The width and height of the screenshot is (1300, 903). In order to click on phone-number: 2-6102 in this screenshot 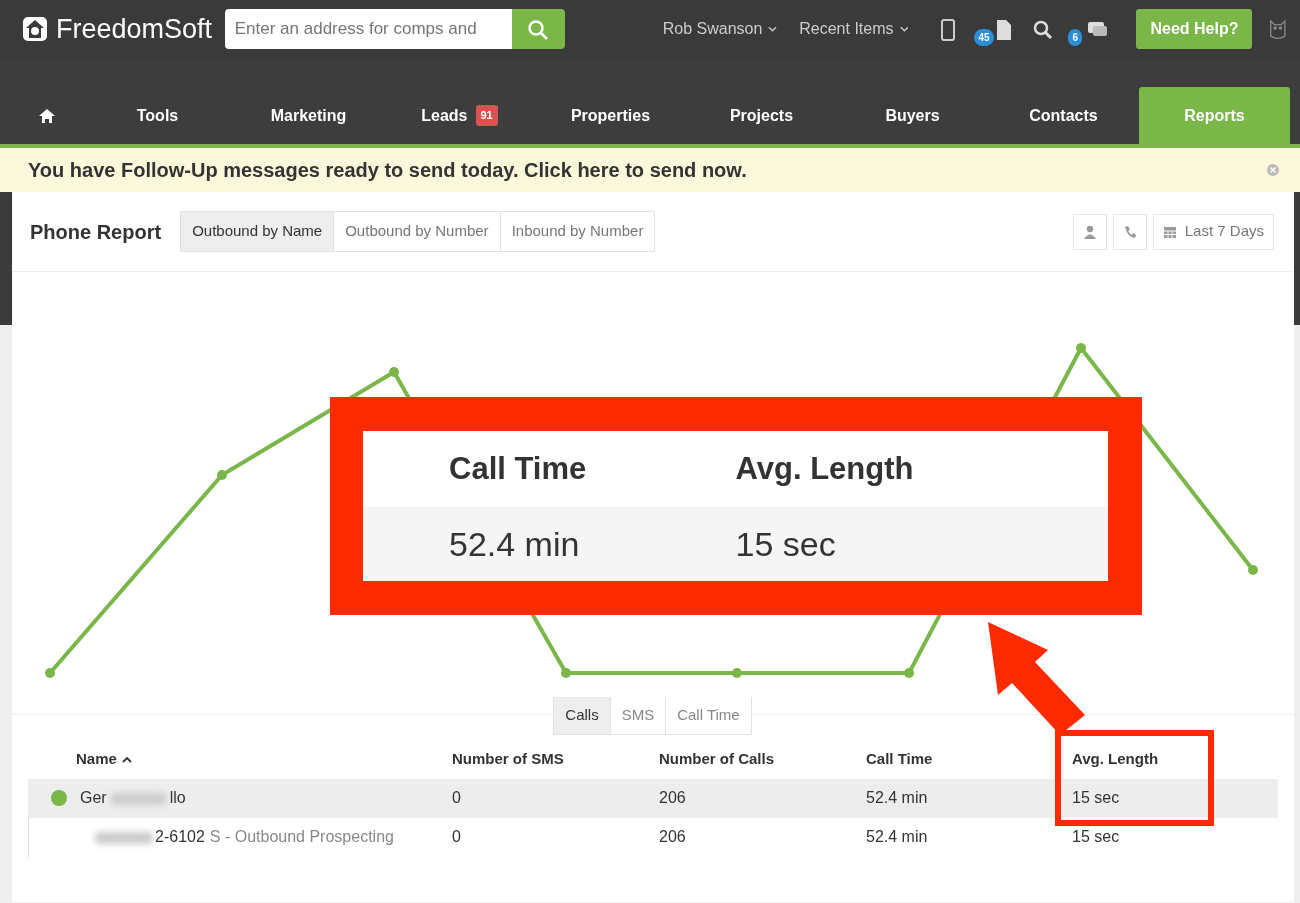, I will do `click(150, 837)`.